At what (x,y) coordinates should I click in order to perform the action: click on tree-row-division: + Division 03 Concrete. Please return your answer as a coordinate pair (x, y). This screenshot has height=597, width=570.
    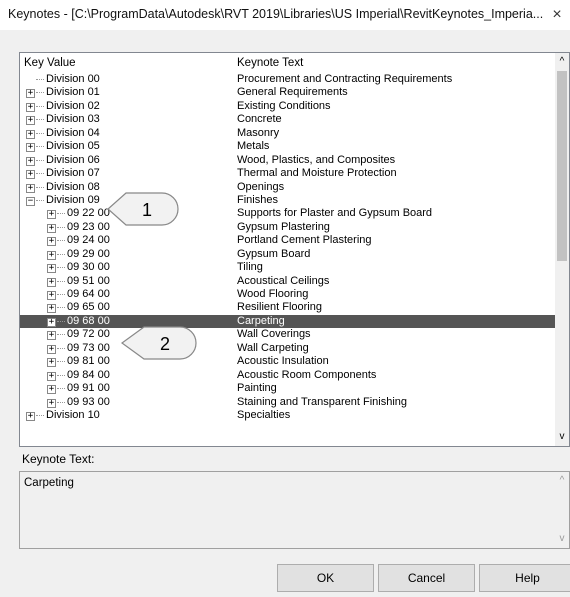
    Looking at the image, I should click on (287, 119).